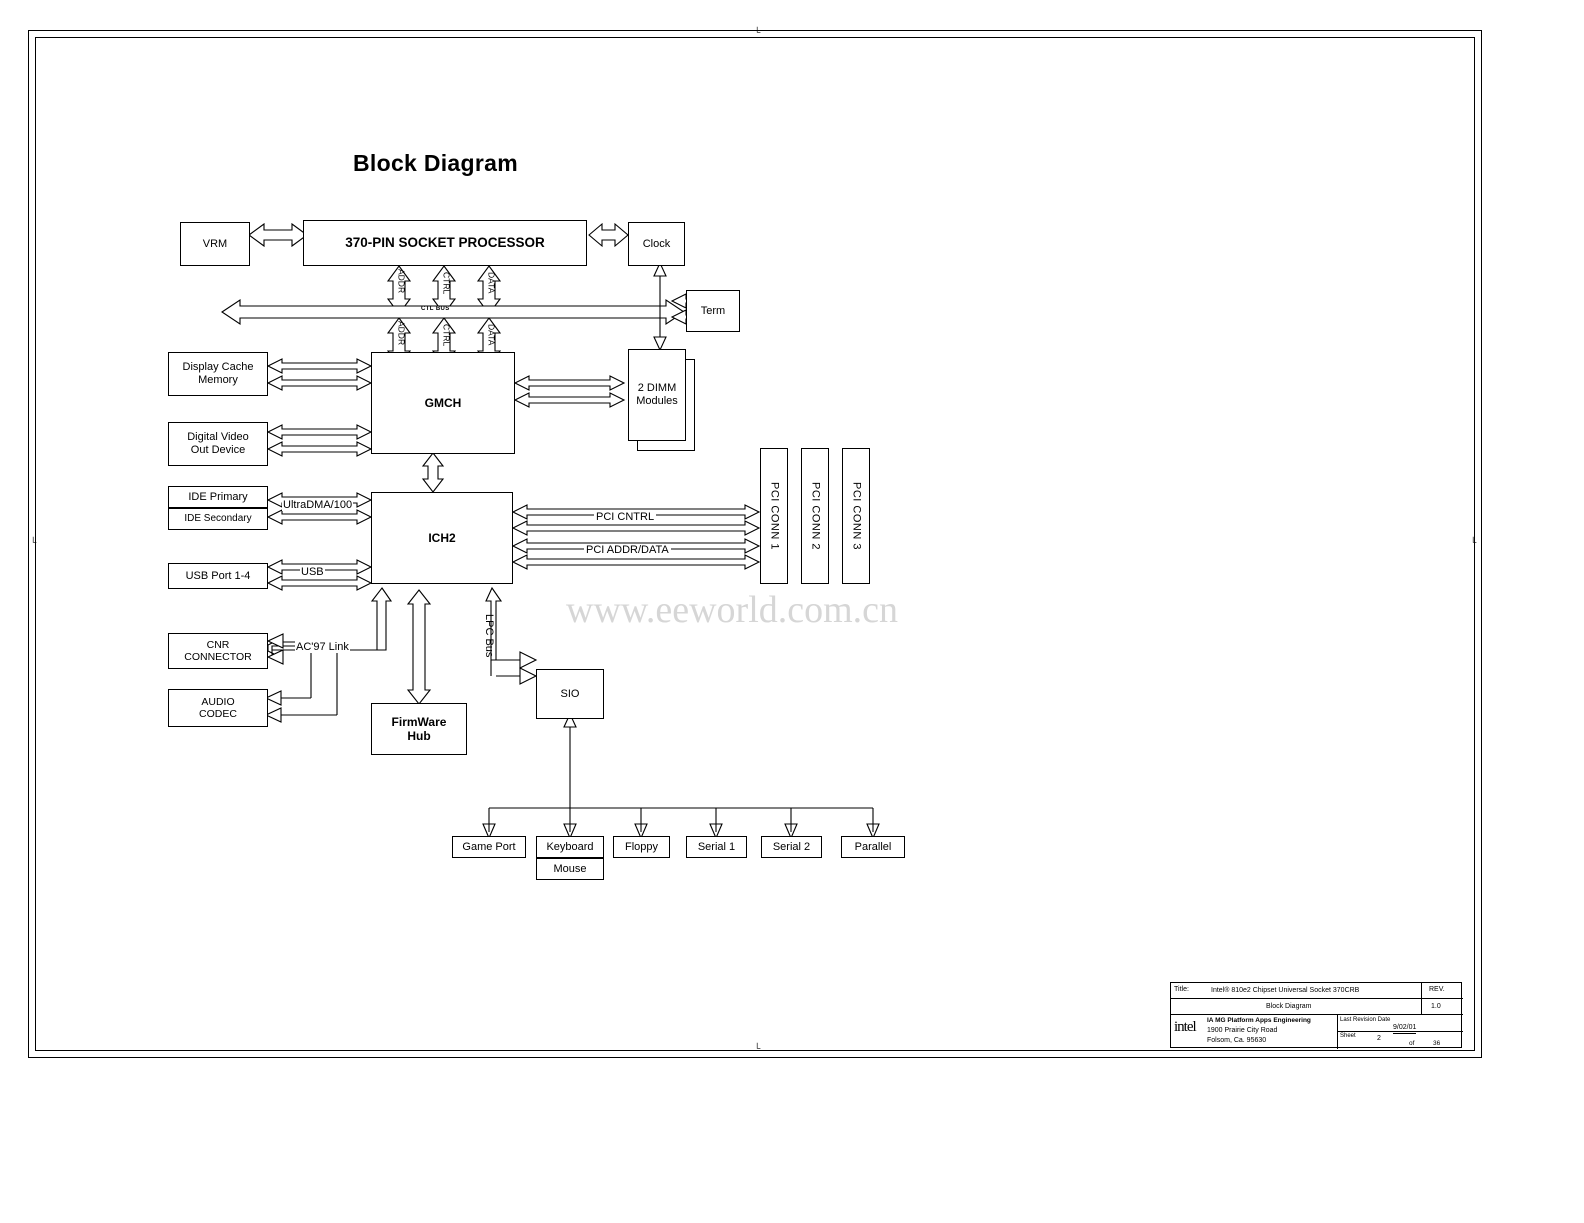 This screenshot has width=1584, height=1223. What do you see at coordinates (716, 847) in the screenshot?
I see `block-serial-1: Serial 1` at bounding box center [716, 847].